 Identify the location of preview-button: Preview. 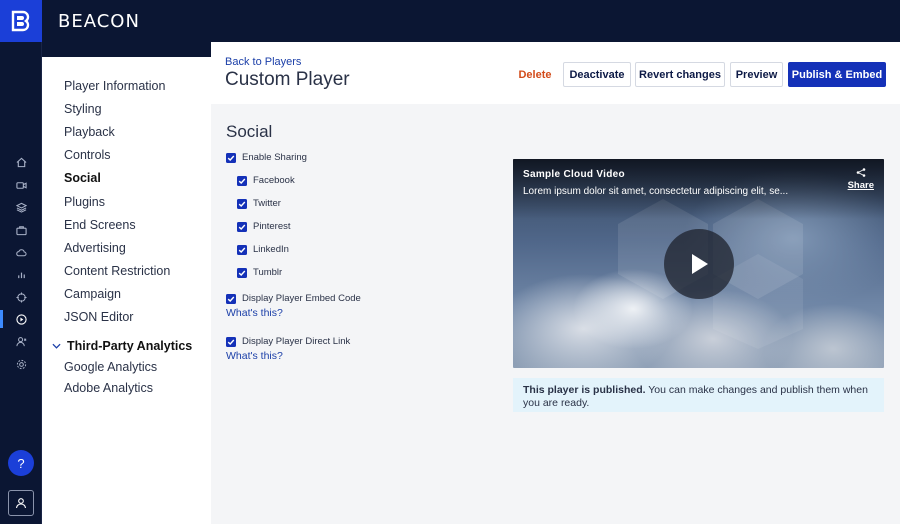
(756, 74).